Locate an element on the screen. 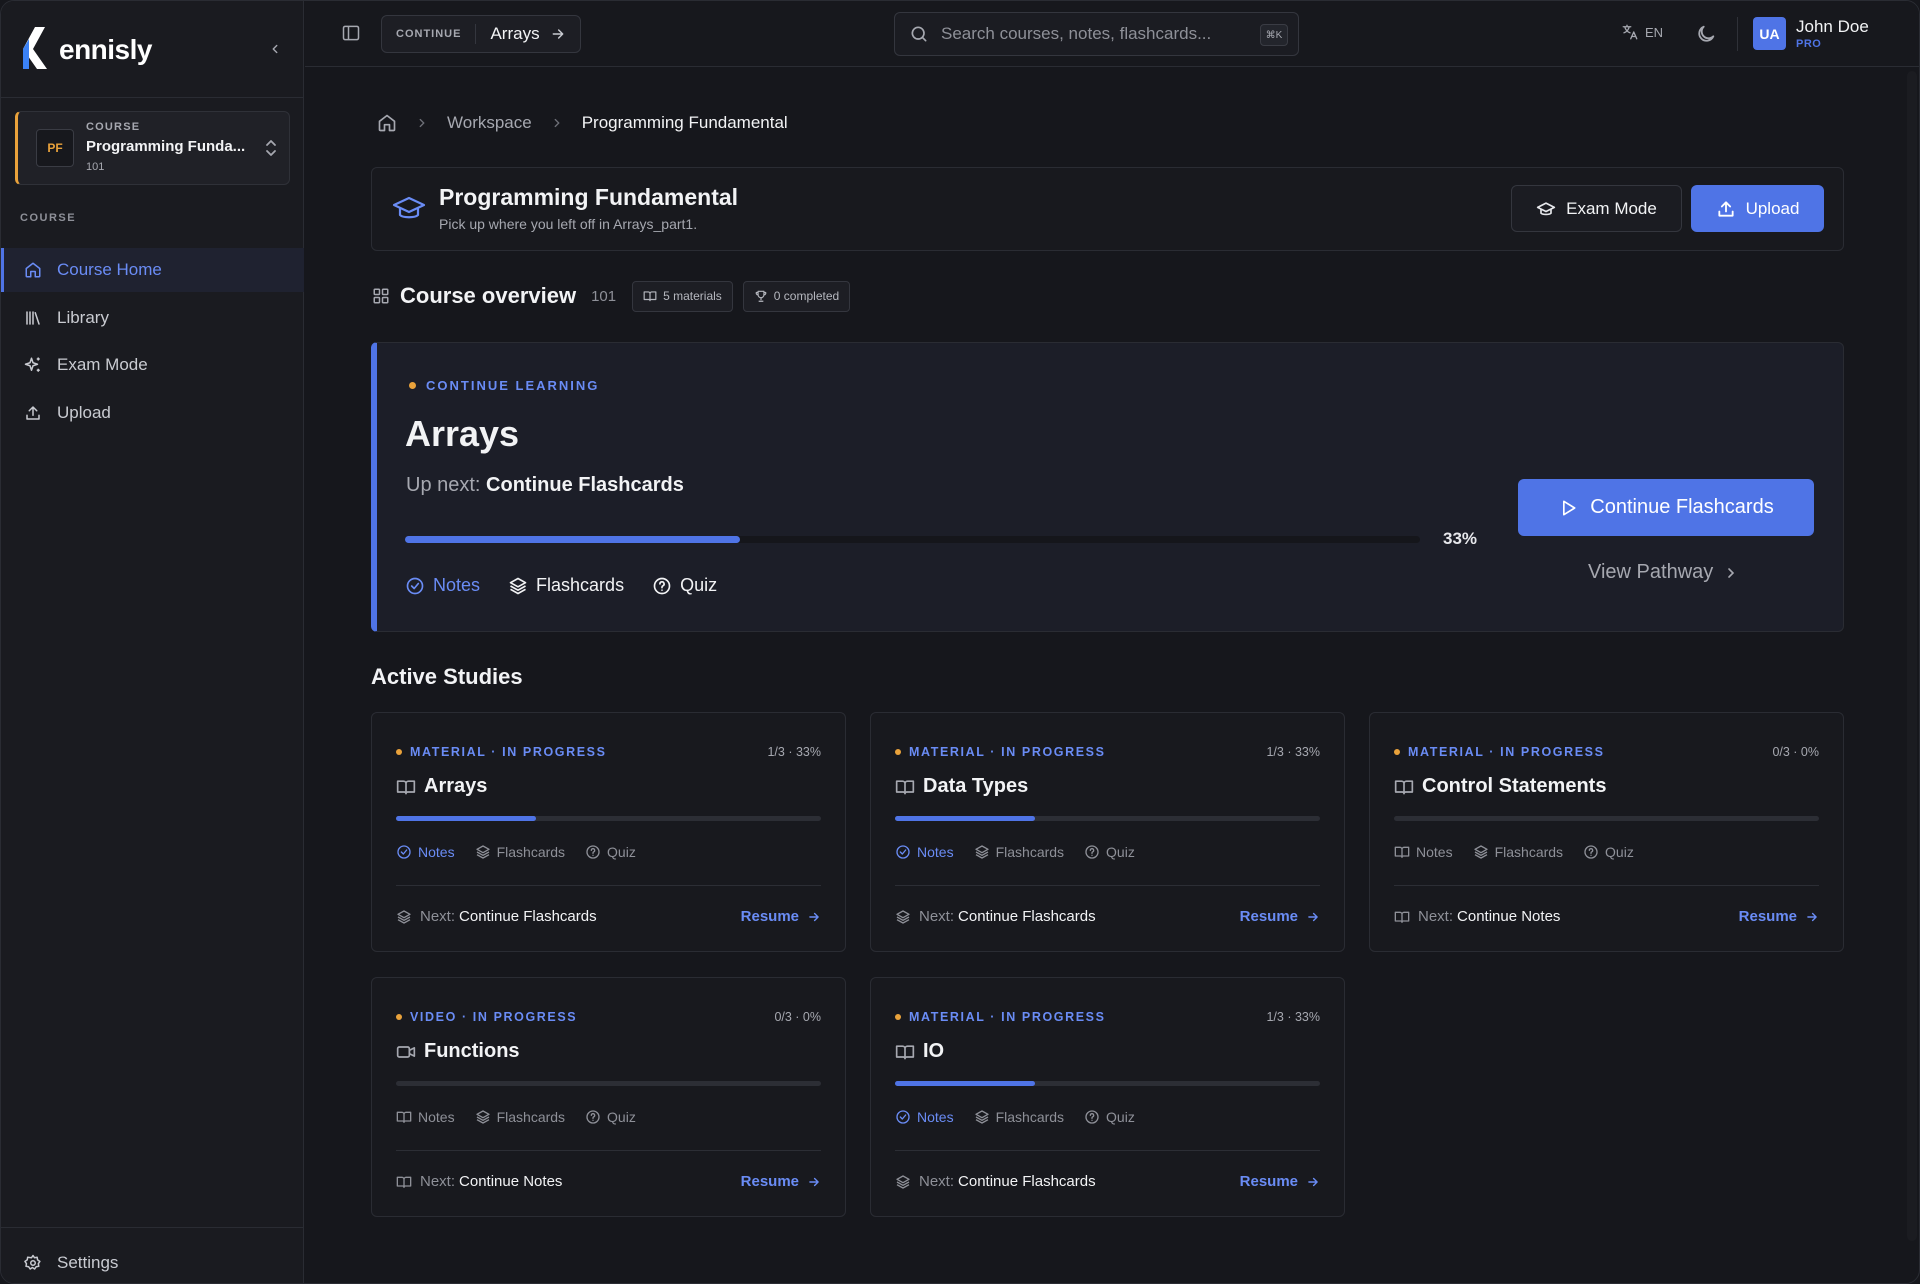 The image size is (1920, 1284). moon-icon is located at coordinates (1706, 34).